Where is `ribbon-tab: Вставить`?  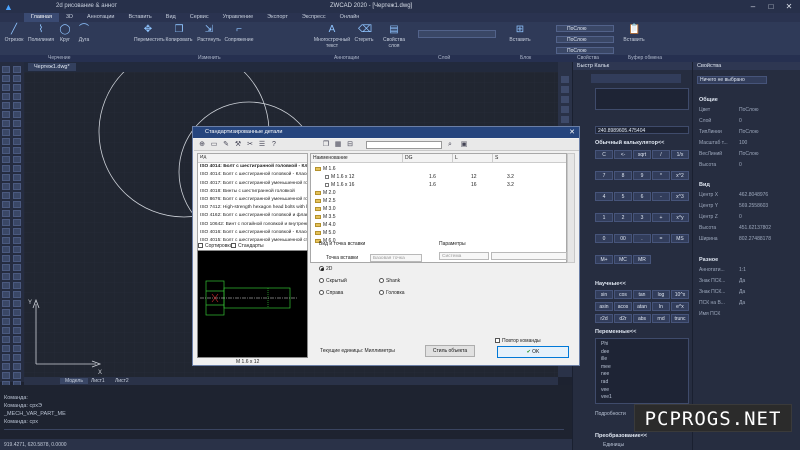 ribbon-tab: Вставить is located at coordinates (139, 17).